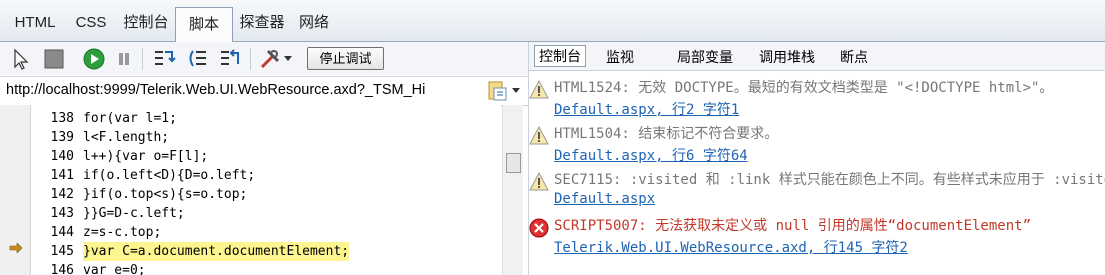  Describe the element at coordinates (270, 59) in the screenshot. I see `tools-icon` at that location.